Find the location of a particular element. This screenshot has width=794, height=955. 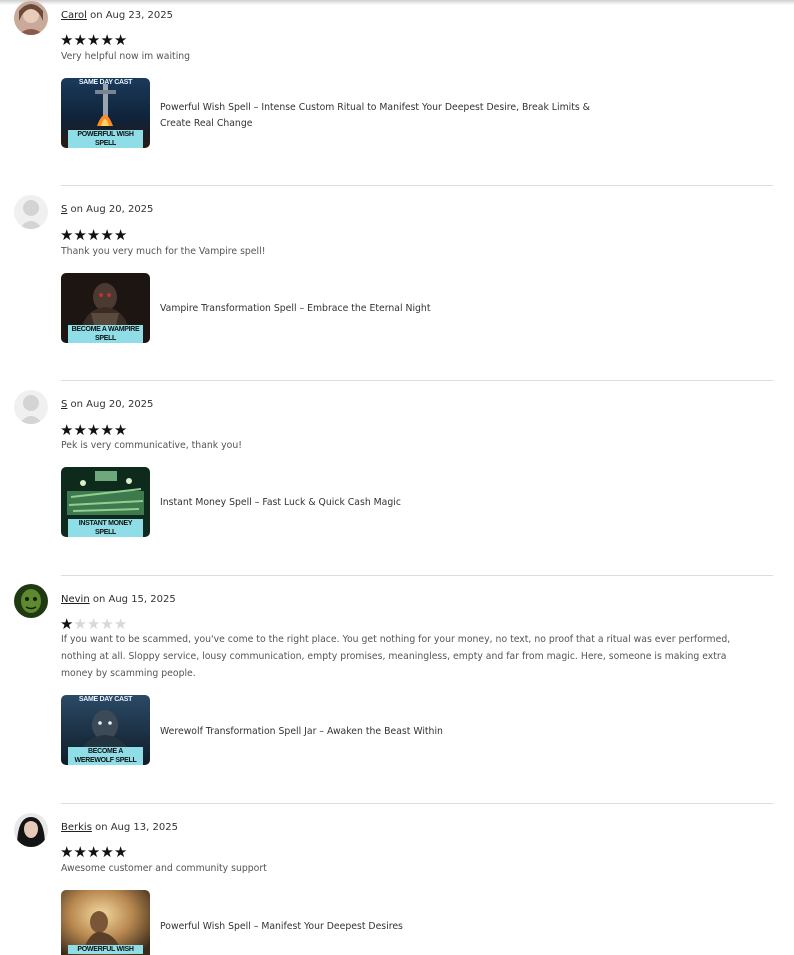

thumbnail-label: INSTANT MONEY SPELL is located at coordinates (105, 528).